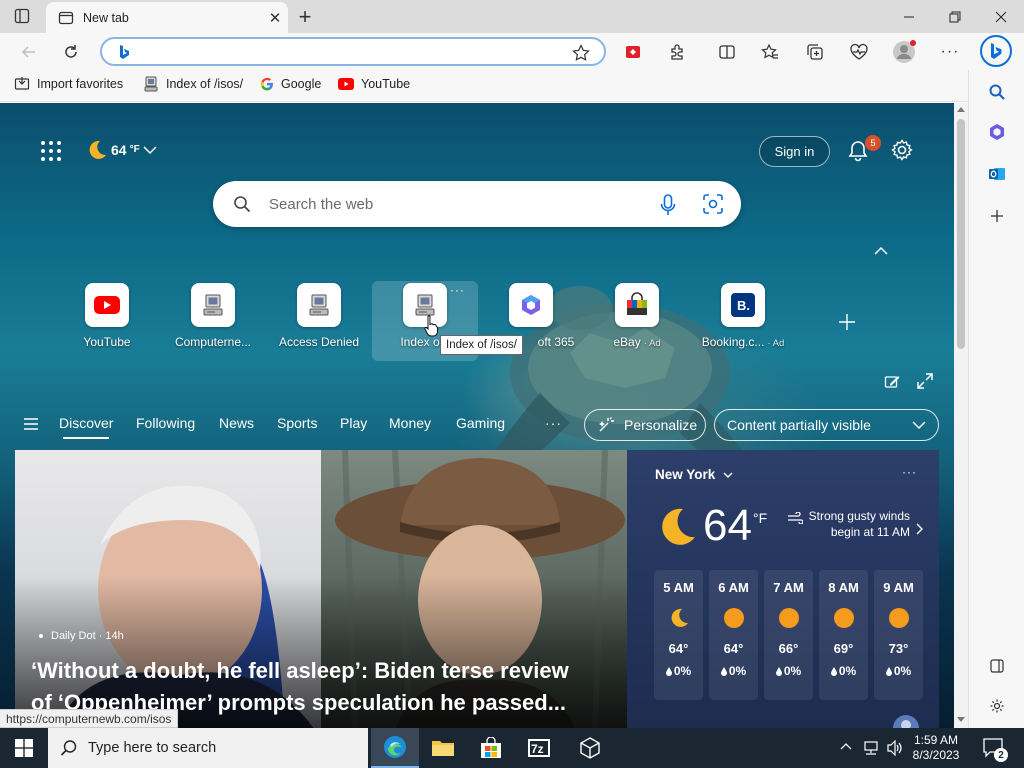 Image resolution: width=1024 pixels, height=768 pixels. I want to click on microsoft365-icon, so click(531, 305).